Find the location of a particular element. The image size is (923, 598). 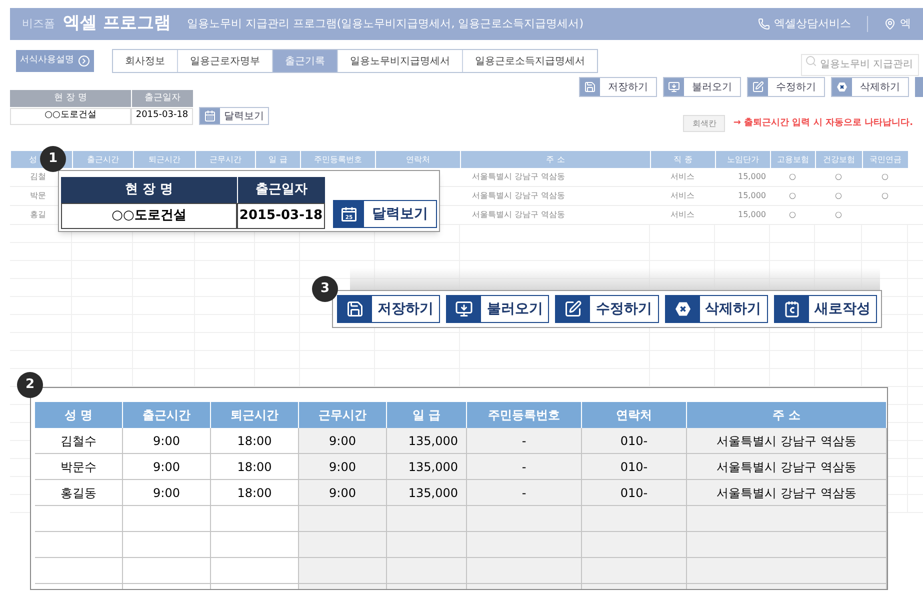

step-badge: 1 is located at coordinates (53, 159).